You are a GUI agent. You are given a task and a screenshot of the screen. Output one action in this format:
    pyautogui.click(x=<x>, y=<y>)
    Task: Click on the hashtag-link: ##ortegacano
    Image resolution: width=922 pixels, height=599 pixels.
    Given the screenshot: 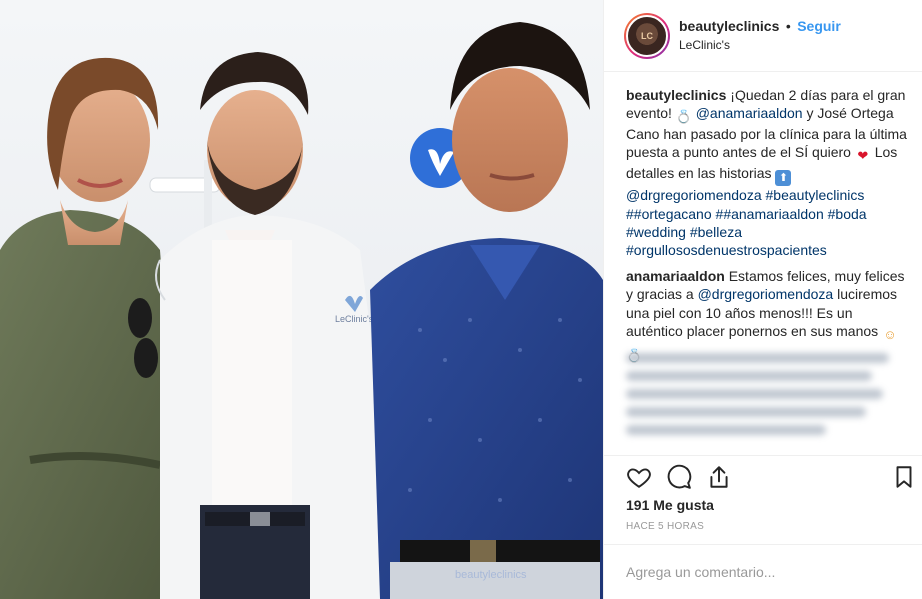 What is the action you would take?
    pyautogui.click(x=669, y=214)
    